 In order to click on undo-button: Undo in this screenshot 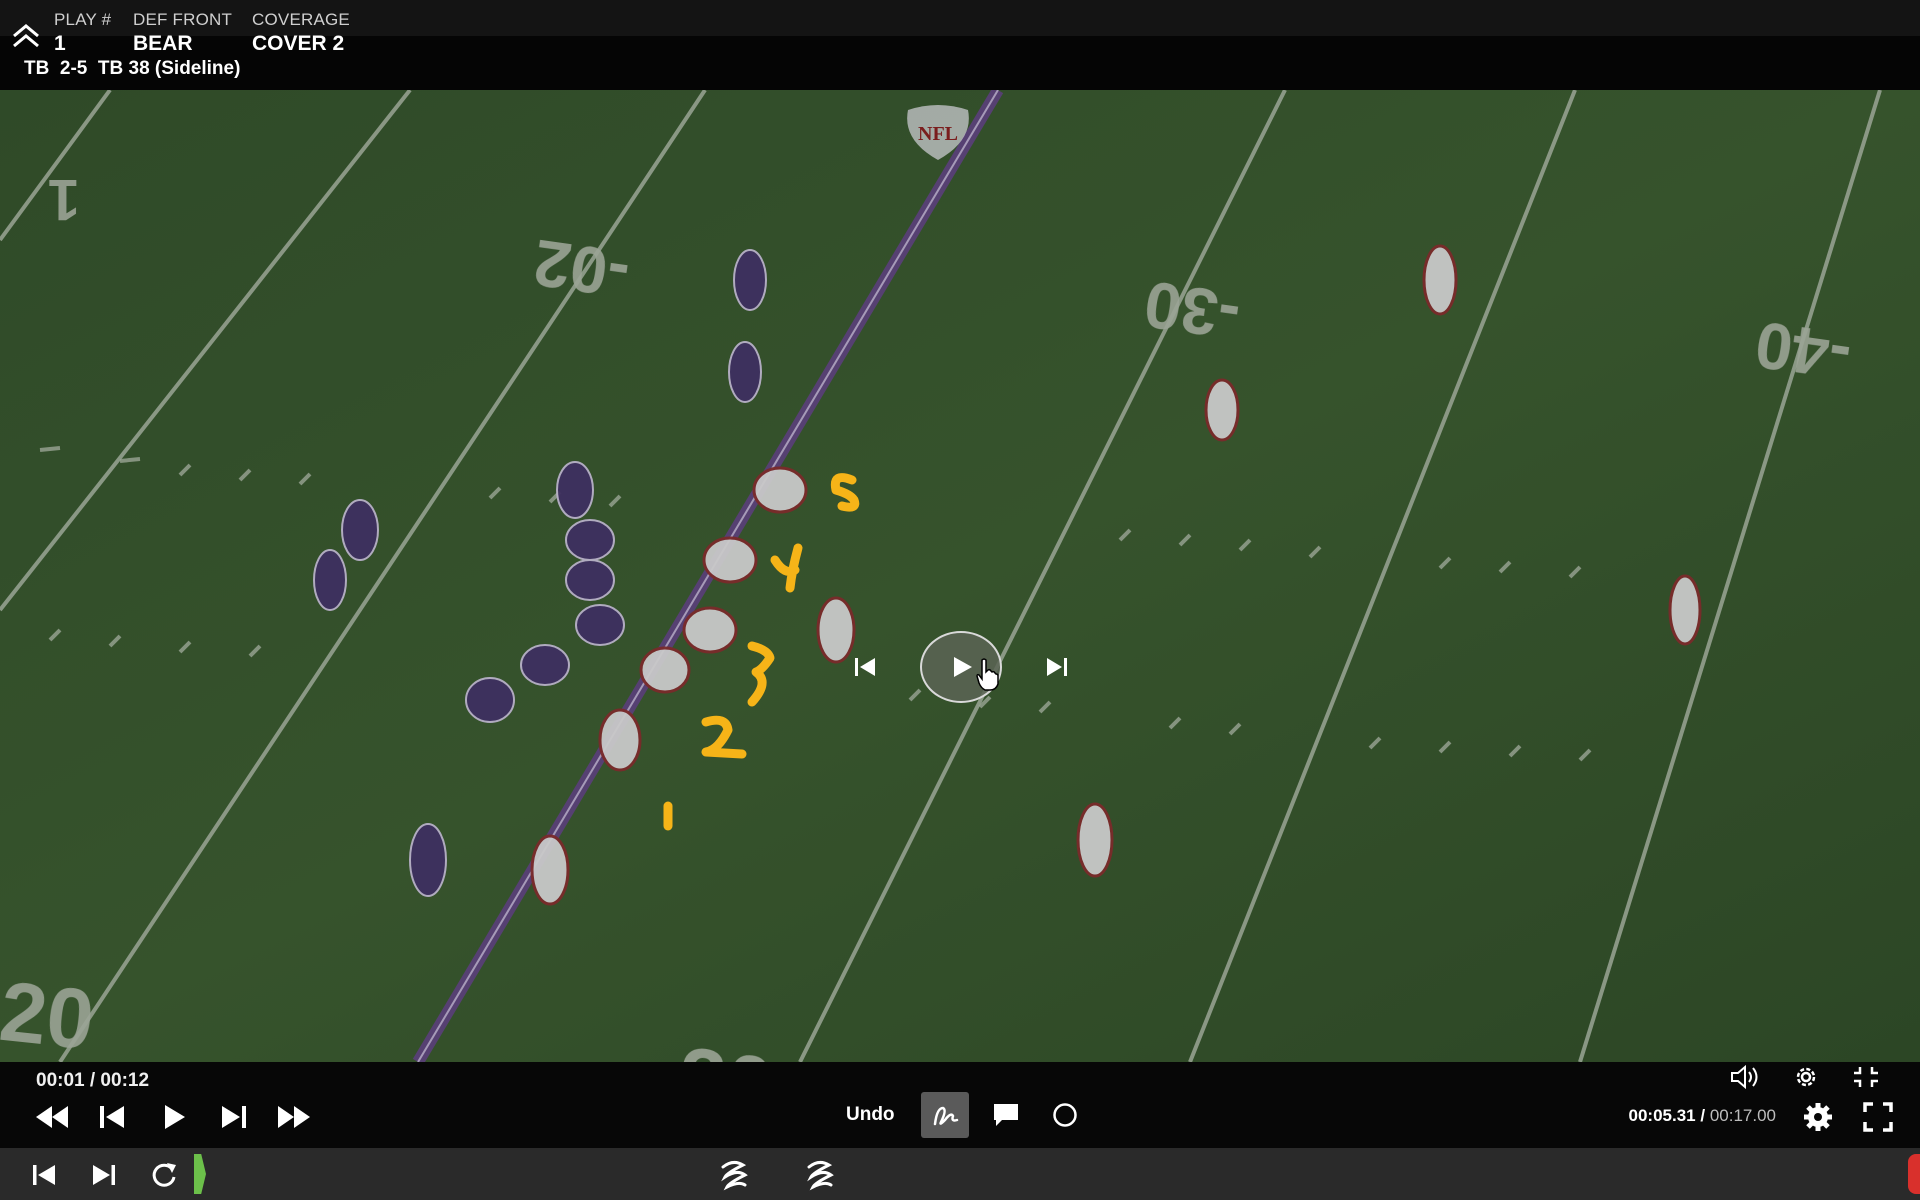, I will do `click(870, 1115)`.